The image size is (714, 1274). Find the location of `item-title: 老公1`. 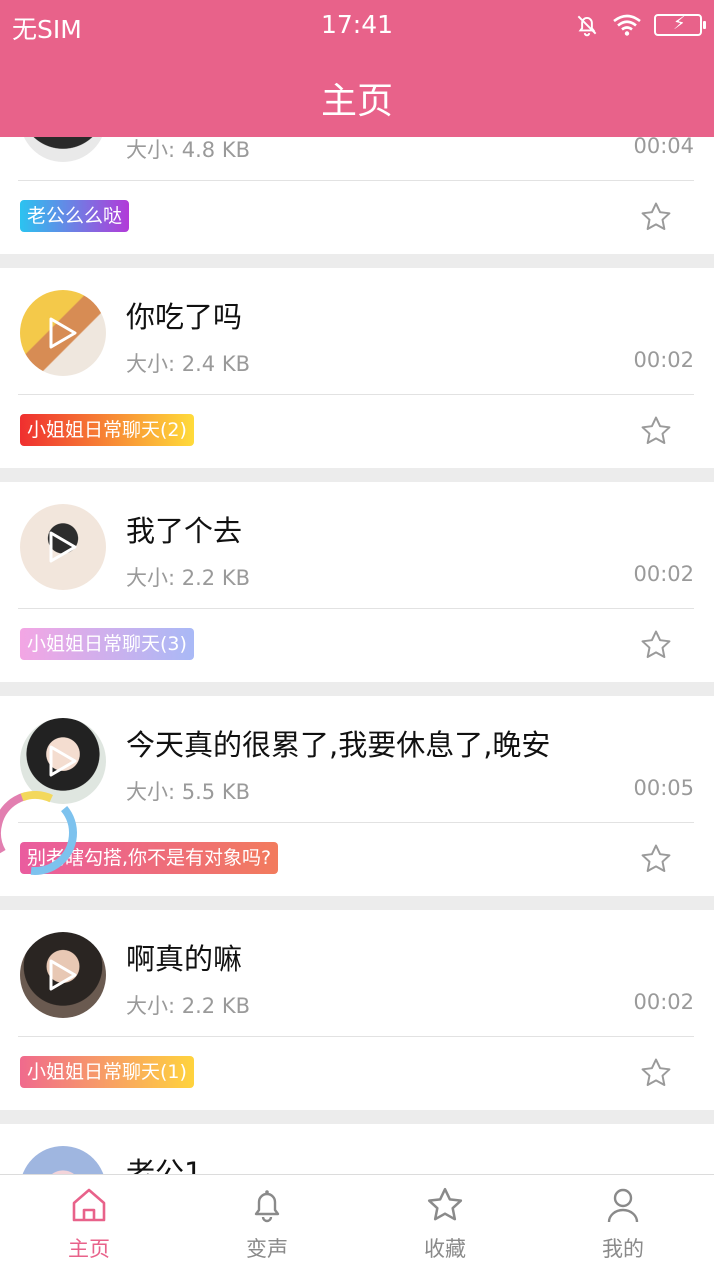

item-title: 老公1 is located at coordinates (164, 1165).